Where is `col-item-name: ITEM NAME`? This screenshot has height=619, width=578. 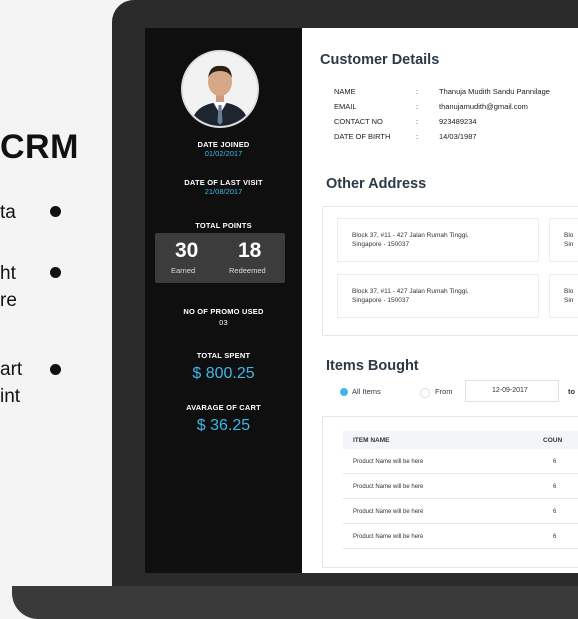
col-item-name: ITEM NAME is located at coordinates (371, 440).